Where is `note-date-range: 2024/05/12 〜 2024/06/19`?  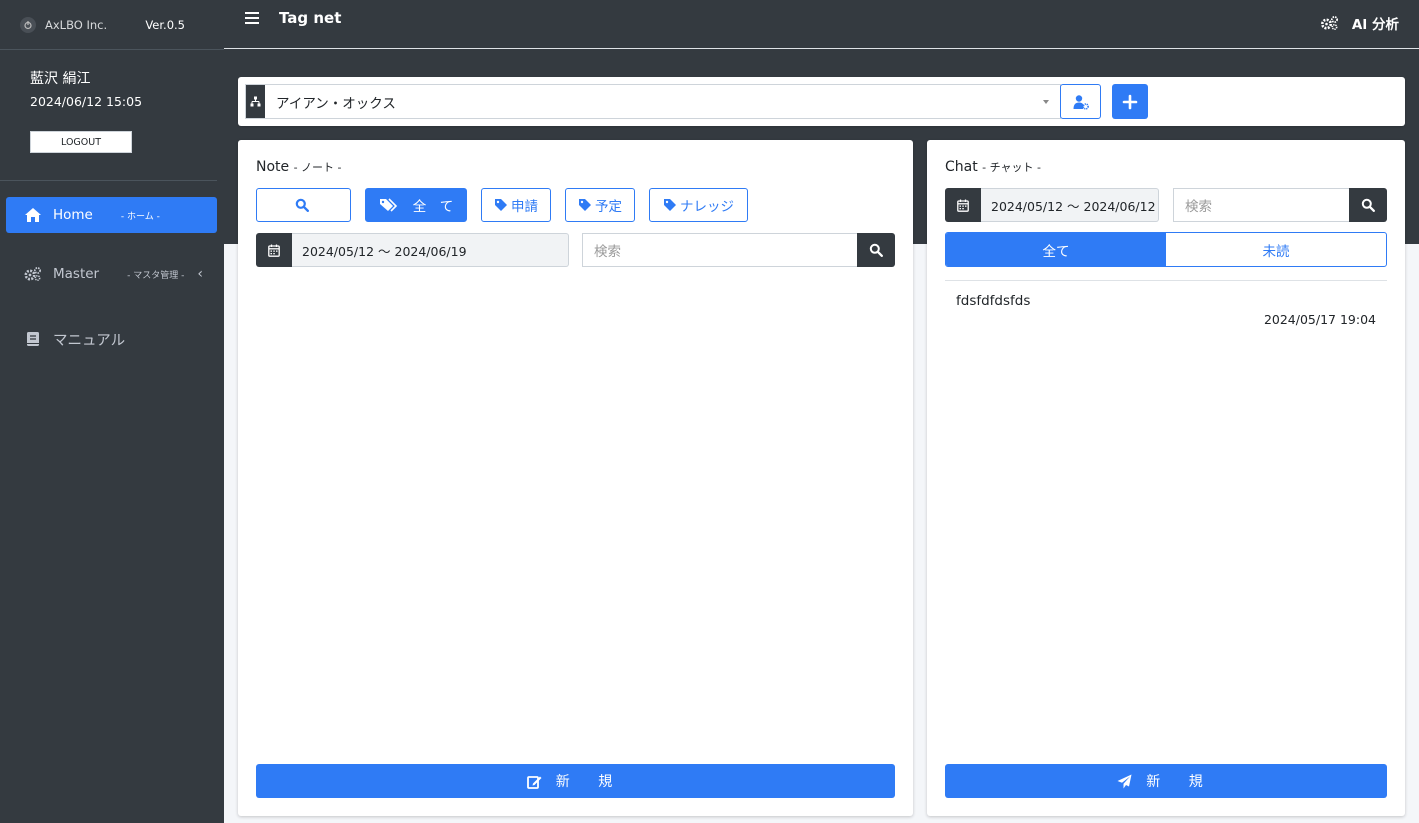
note-date-range: 2024/05/12 〜 2024/06/19 is located at coordinates (412, 250).